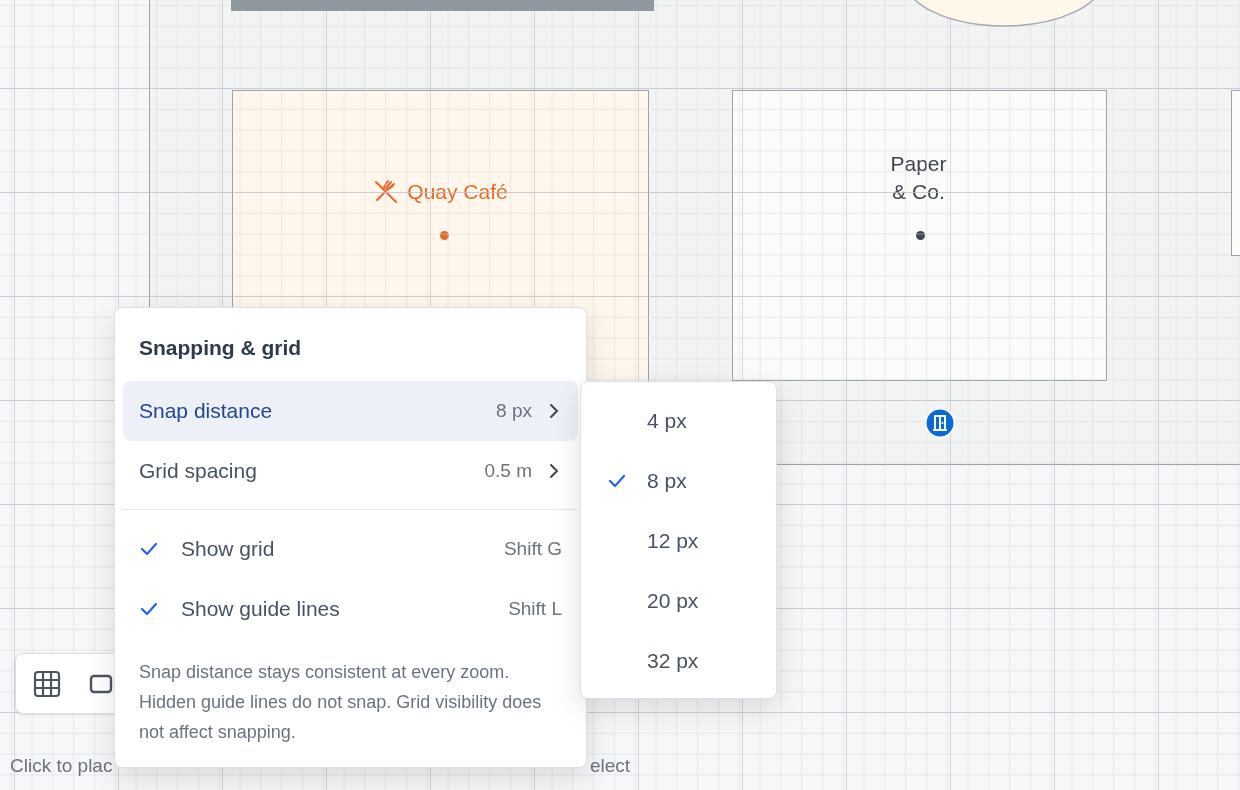  I want to click on toggle-item: Show guide lines Shift L, so click(350, 609).